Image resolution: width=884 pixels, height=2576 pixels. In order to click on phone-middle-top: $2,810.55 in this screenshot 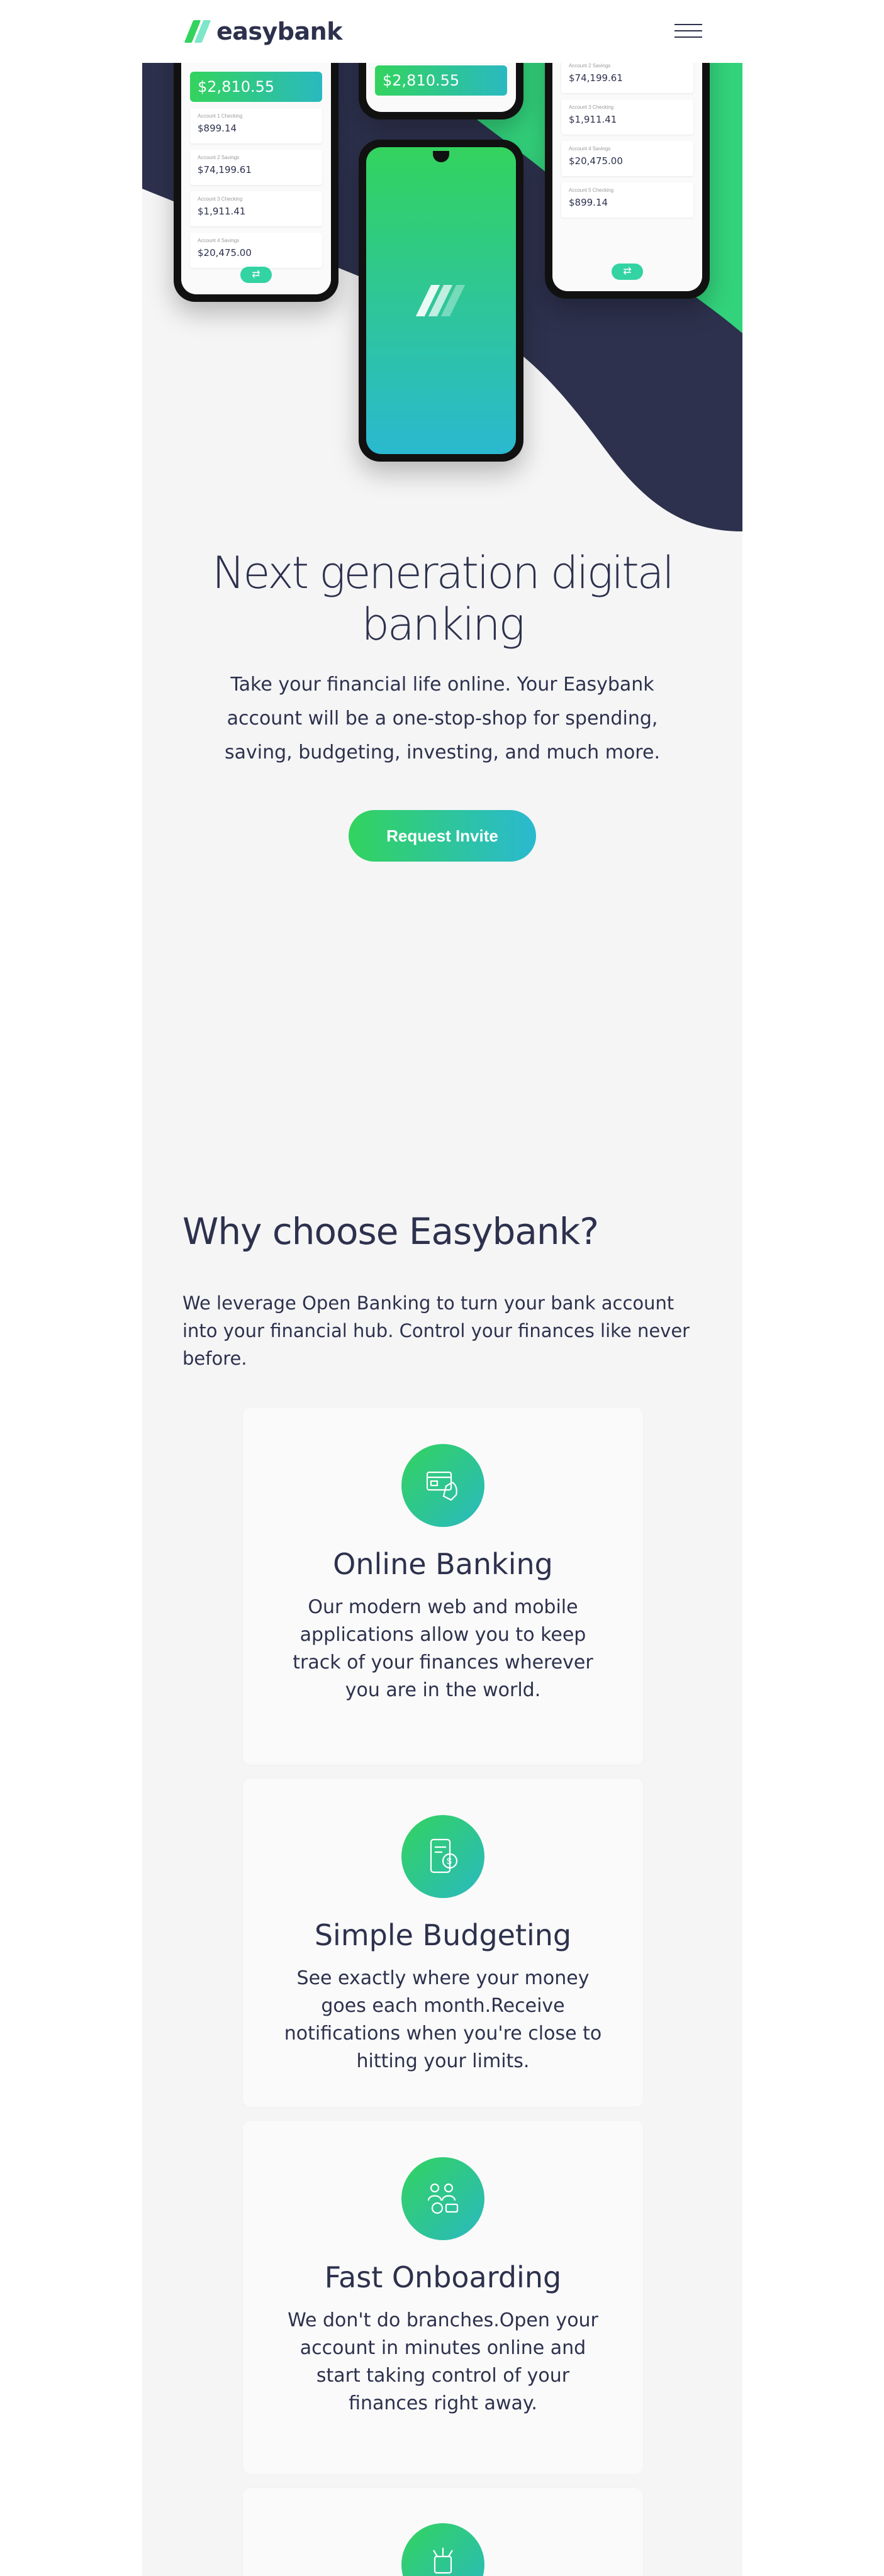, I will do `click(441, 91)`.